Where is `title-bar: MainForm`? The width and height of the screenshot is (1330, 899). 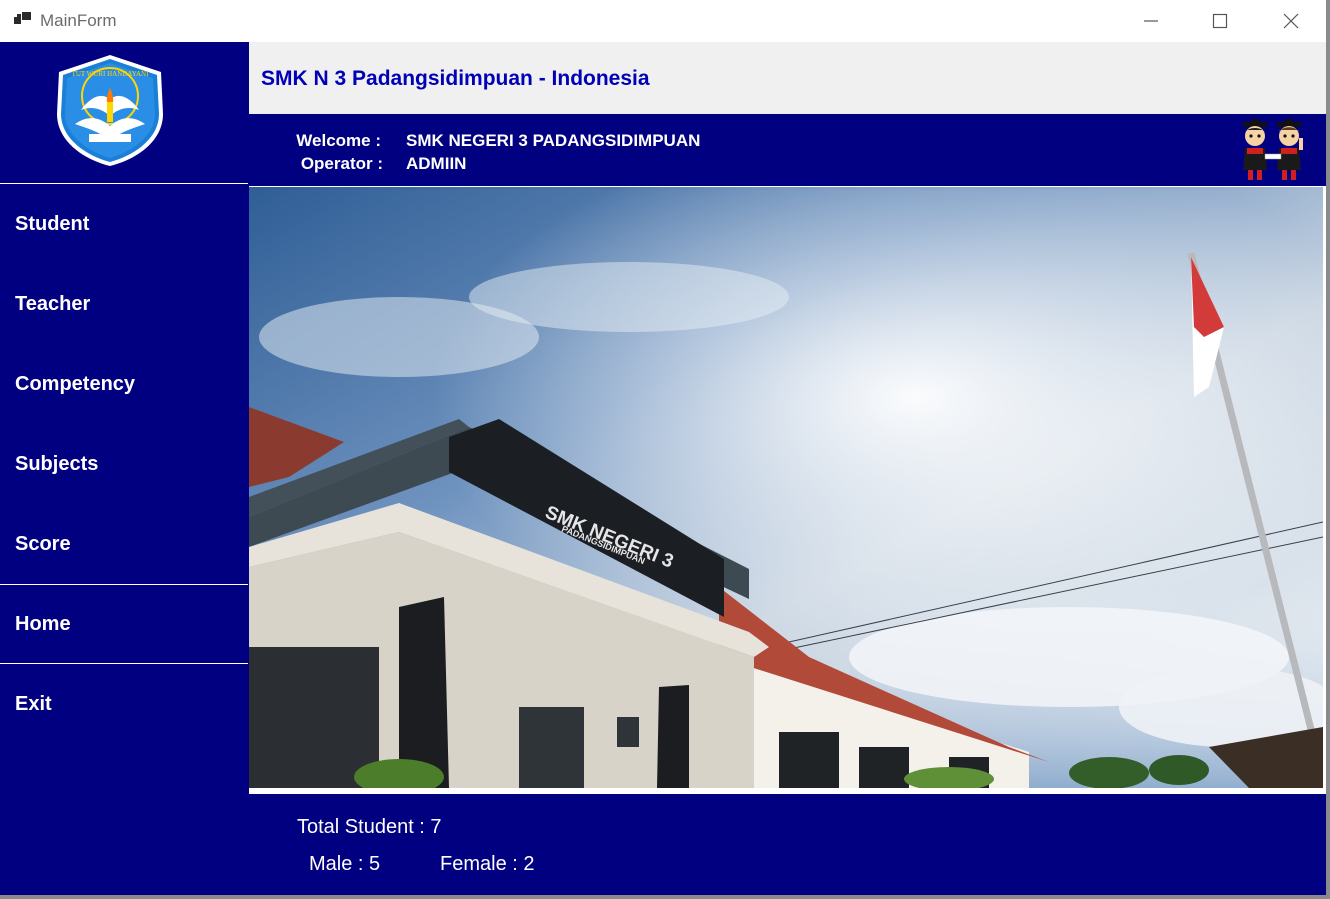 title-bar: MainForm is located at coordinates (665, 21).